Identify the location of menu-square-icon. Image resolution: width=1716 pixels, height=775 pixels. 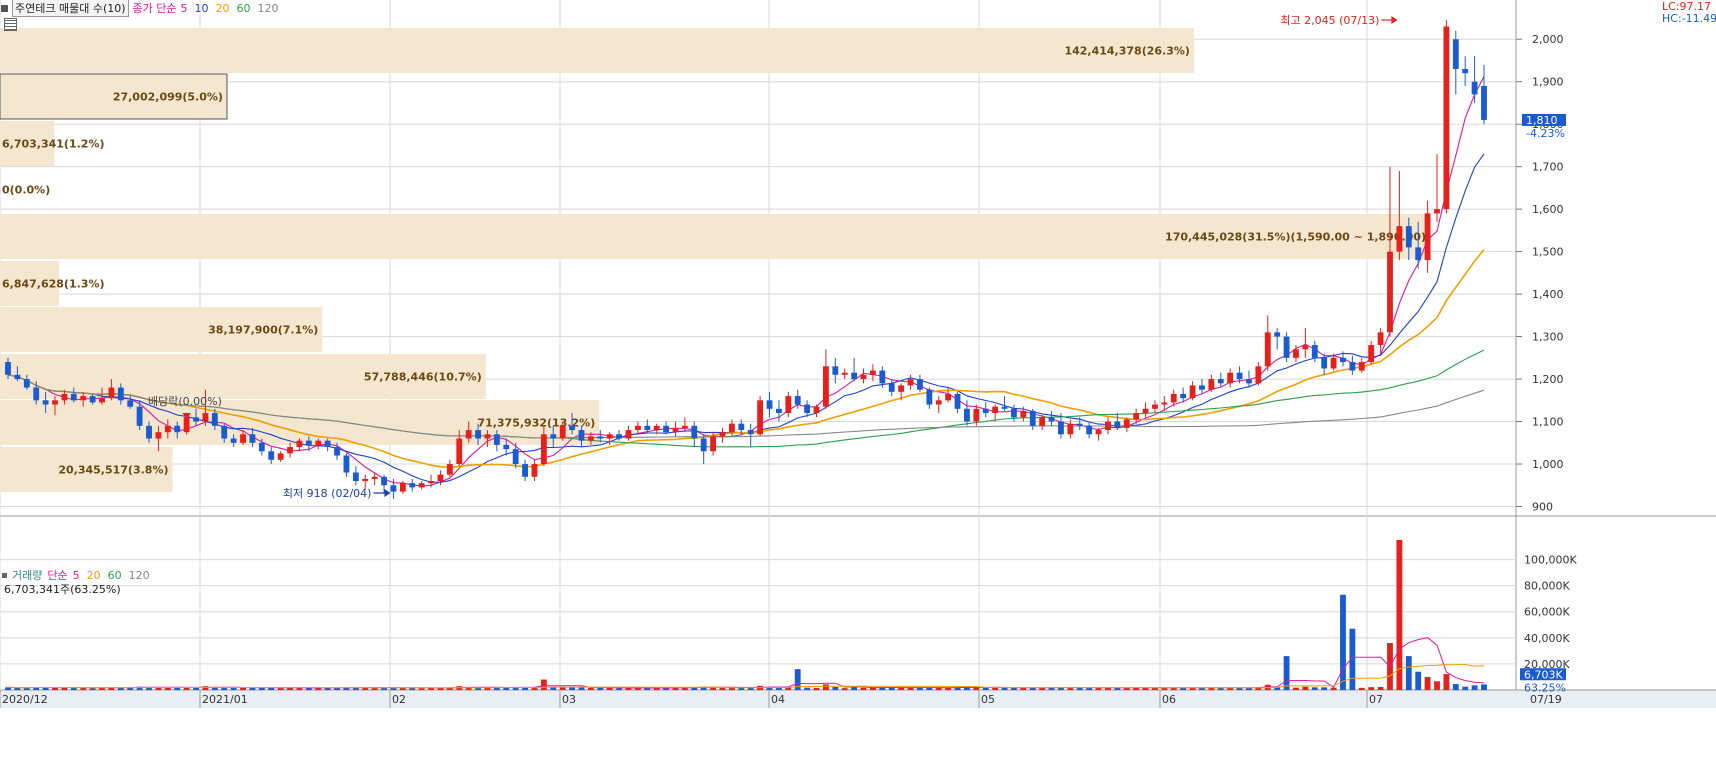
(4, 8).